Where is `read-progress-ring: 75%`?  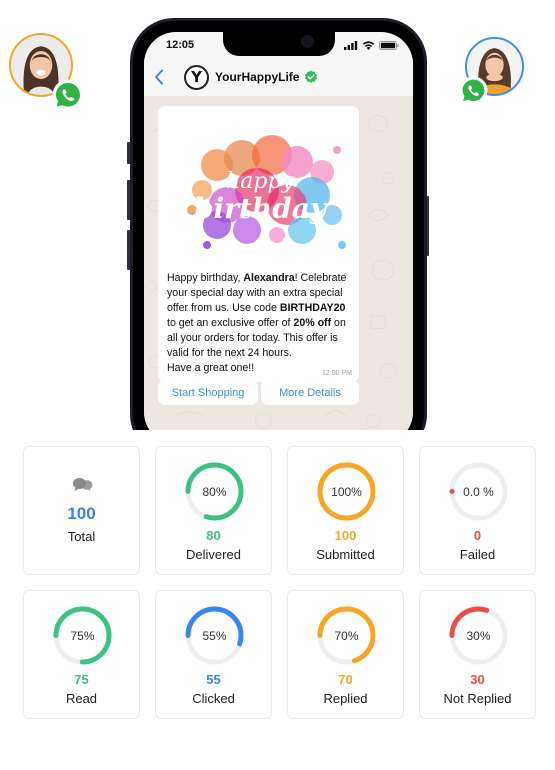
read-progress-ring: 75% is located at coordinates (82, 635).